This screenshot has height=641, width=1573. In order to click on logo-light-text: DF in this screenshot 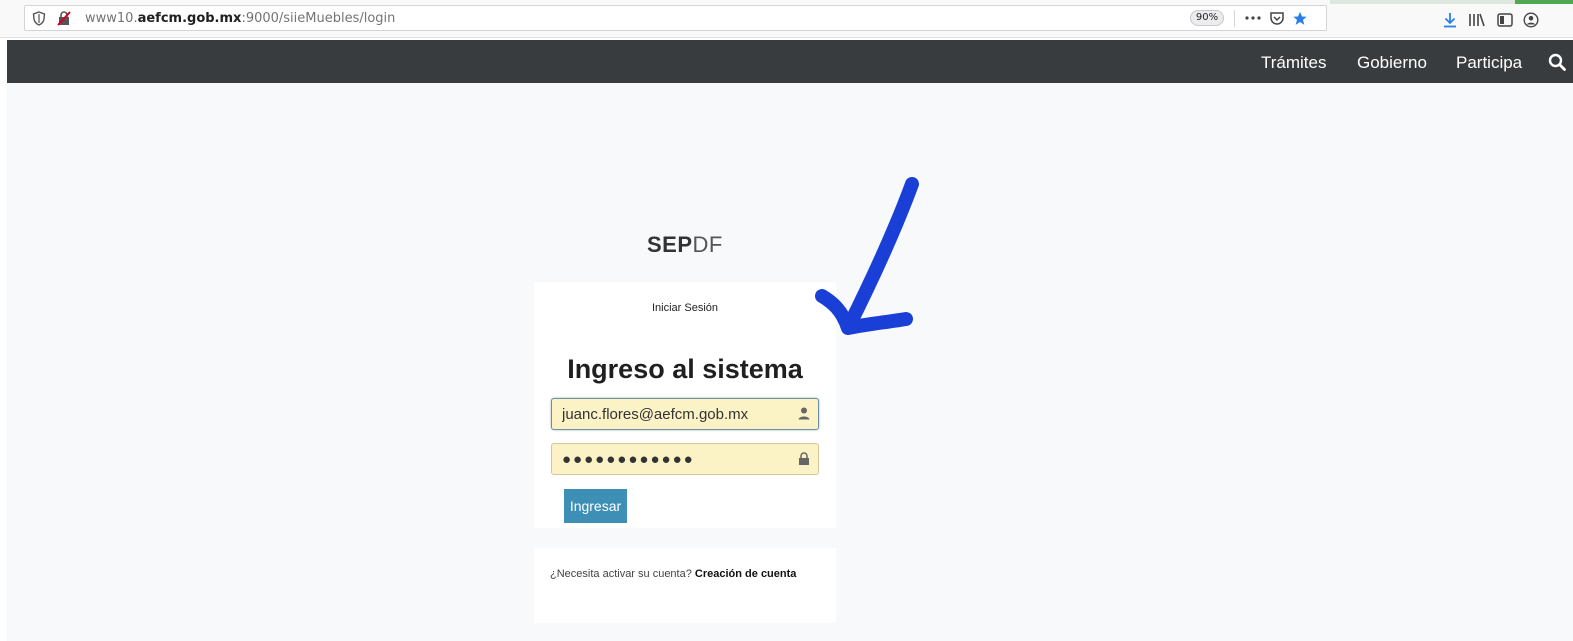, I will do `click(707, 244)`.